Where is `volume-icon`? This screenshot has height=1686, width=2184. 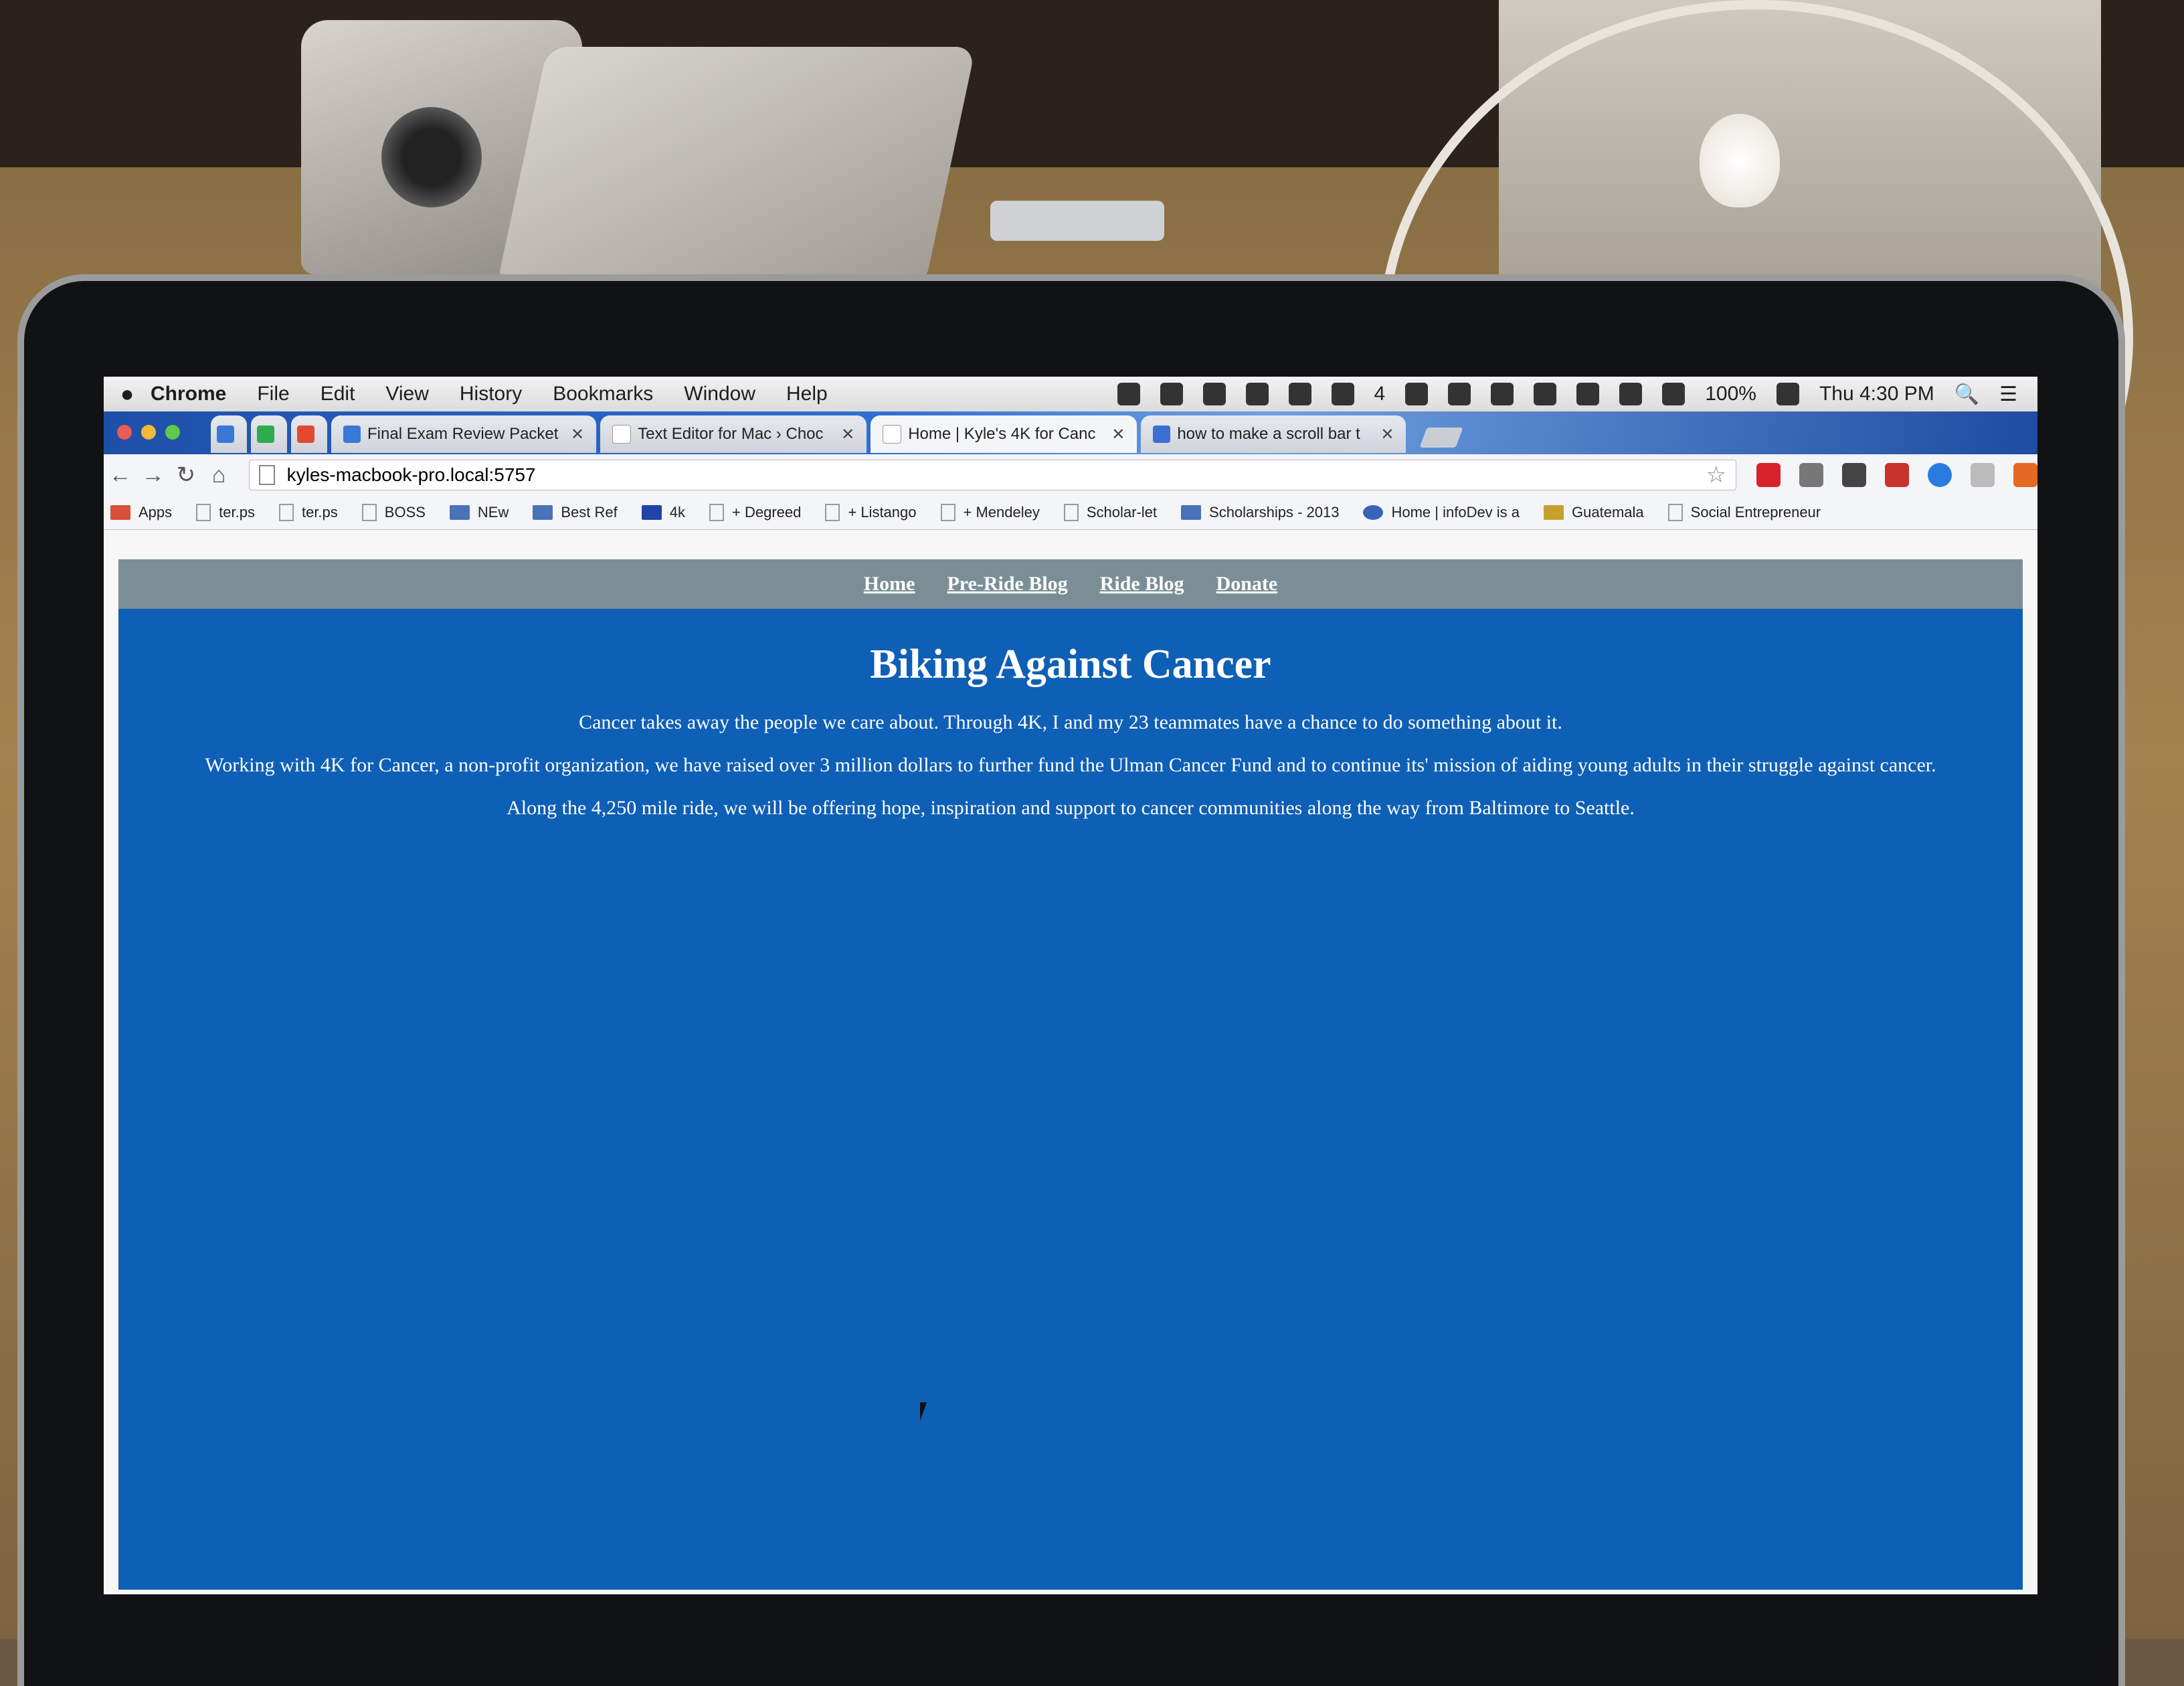
volume-icon is located at coordinates (1674, 394).